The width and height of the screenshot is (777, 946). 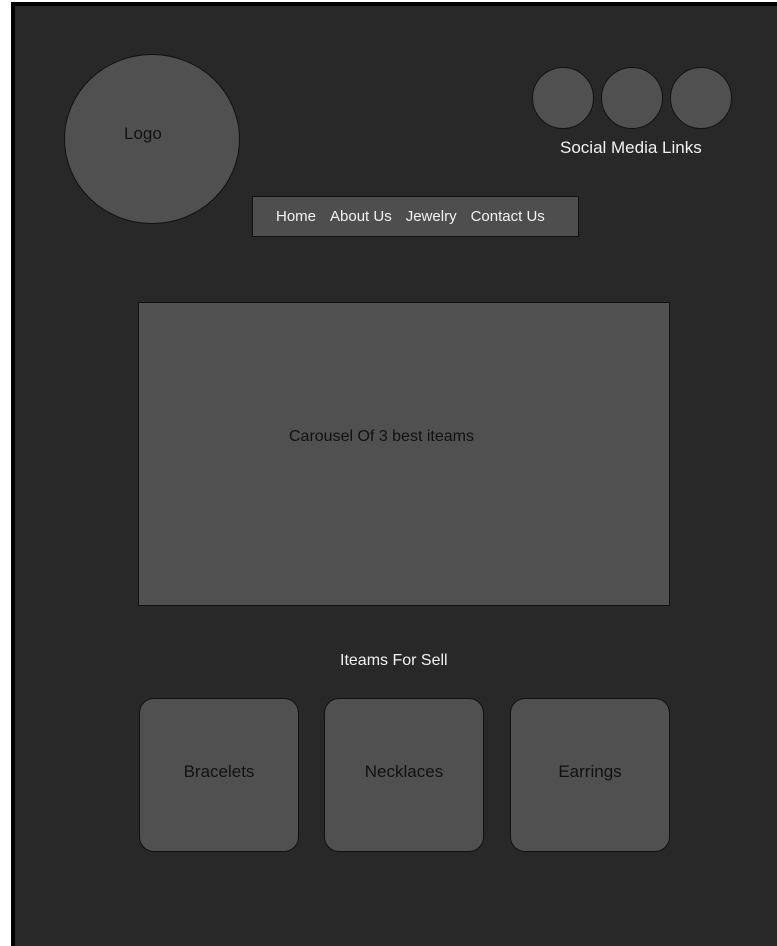 I want to click on nav-item-jewelry: Jewelry, so click(x=431, y=216).